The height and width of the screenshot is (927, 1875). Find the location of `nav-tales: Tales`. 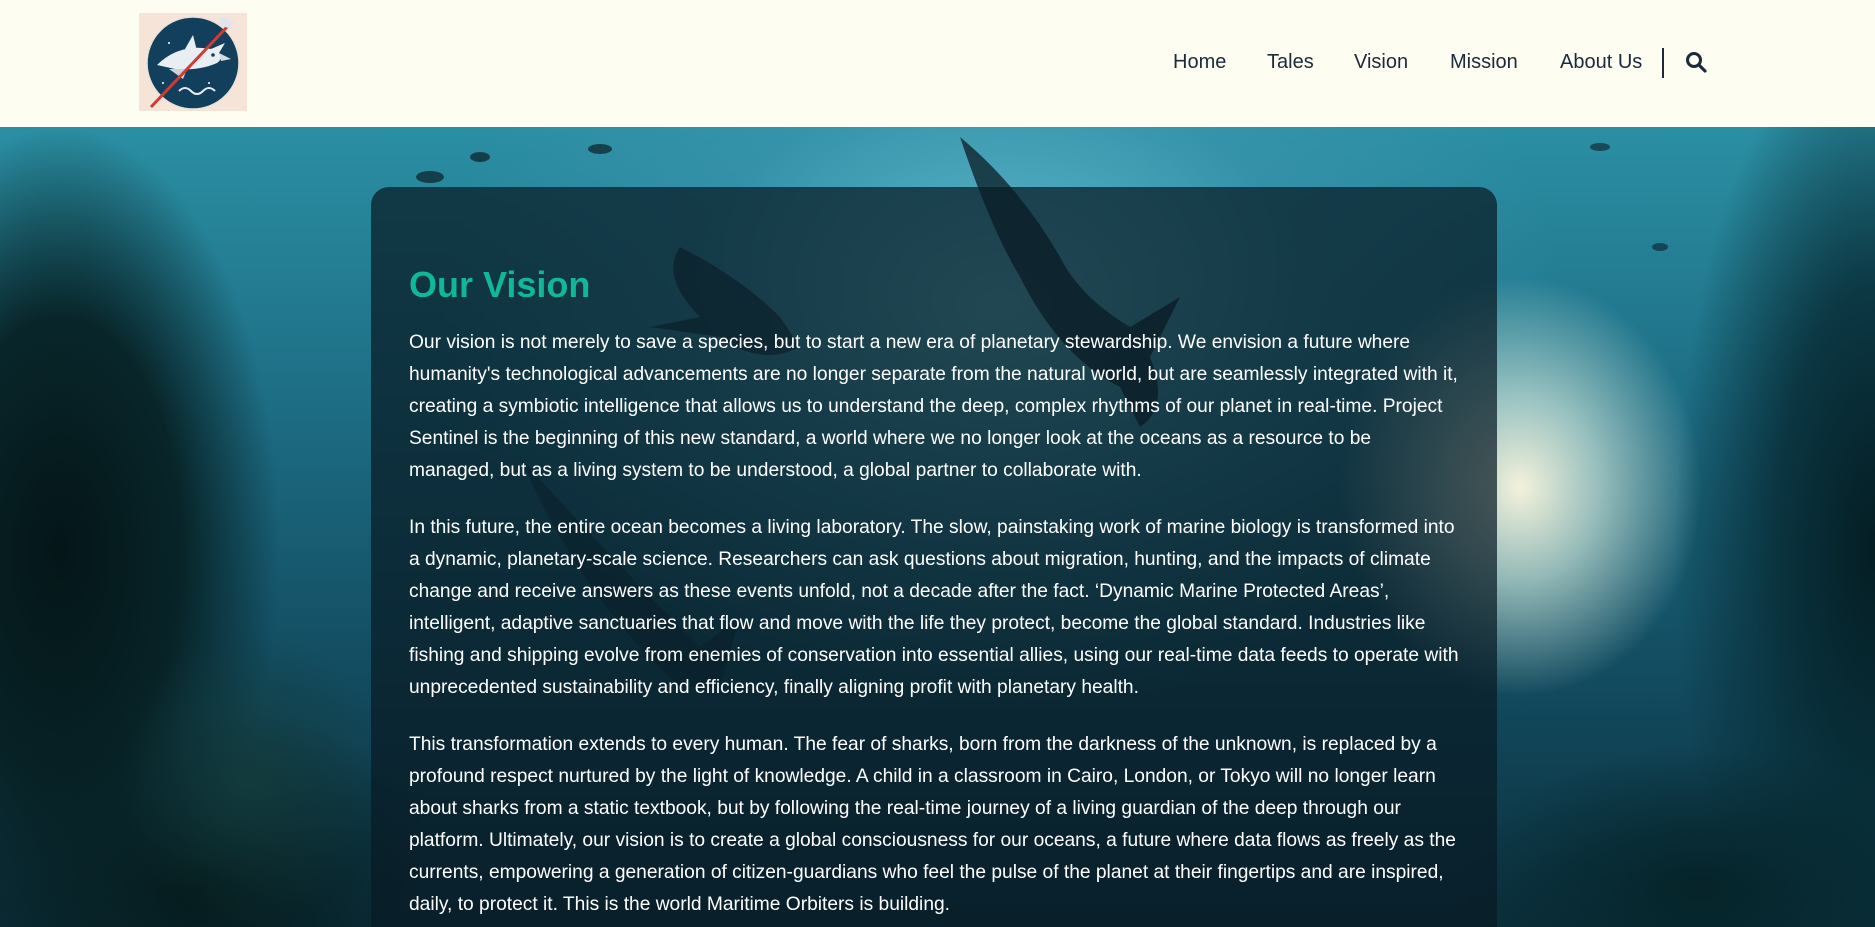

nav-tales: Tales is located at coordinates (1290, 62).